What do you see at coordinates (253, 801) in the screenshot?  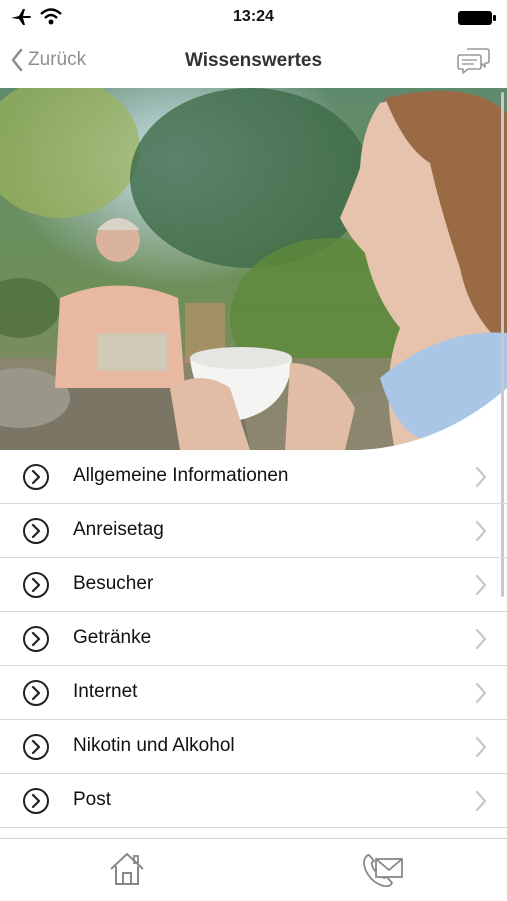 I see `list-item: Post` at bounding box center [253, 801].